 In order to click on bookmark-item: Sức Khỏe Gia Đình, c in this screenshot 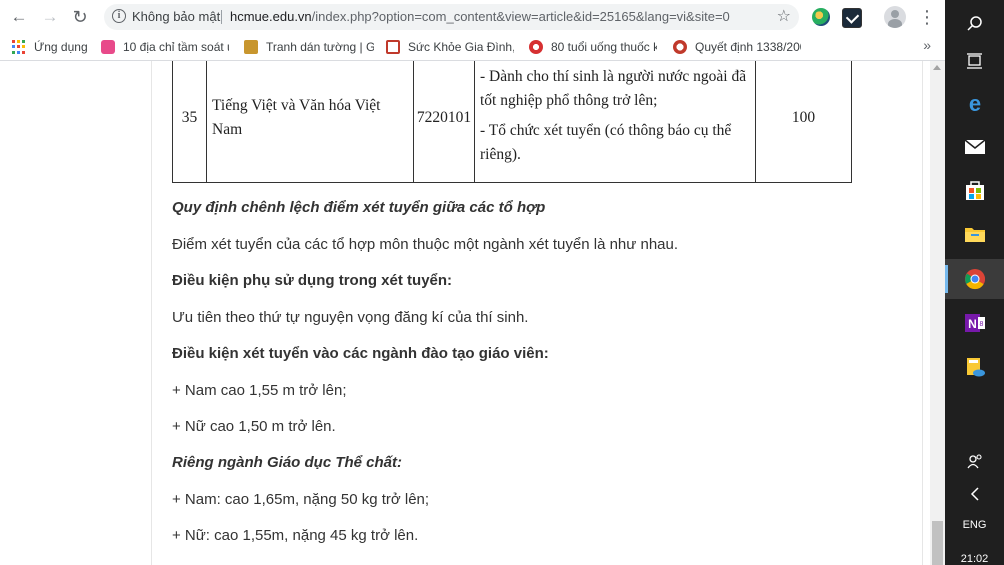, I will do `click(450, 47)`.